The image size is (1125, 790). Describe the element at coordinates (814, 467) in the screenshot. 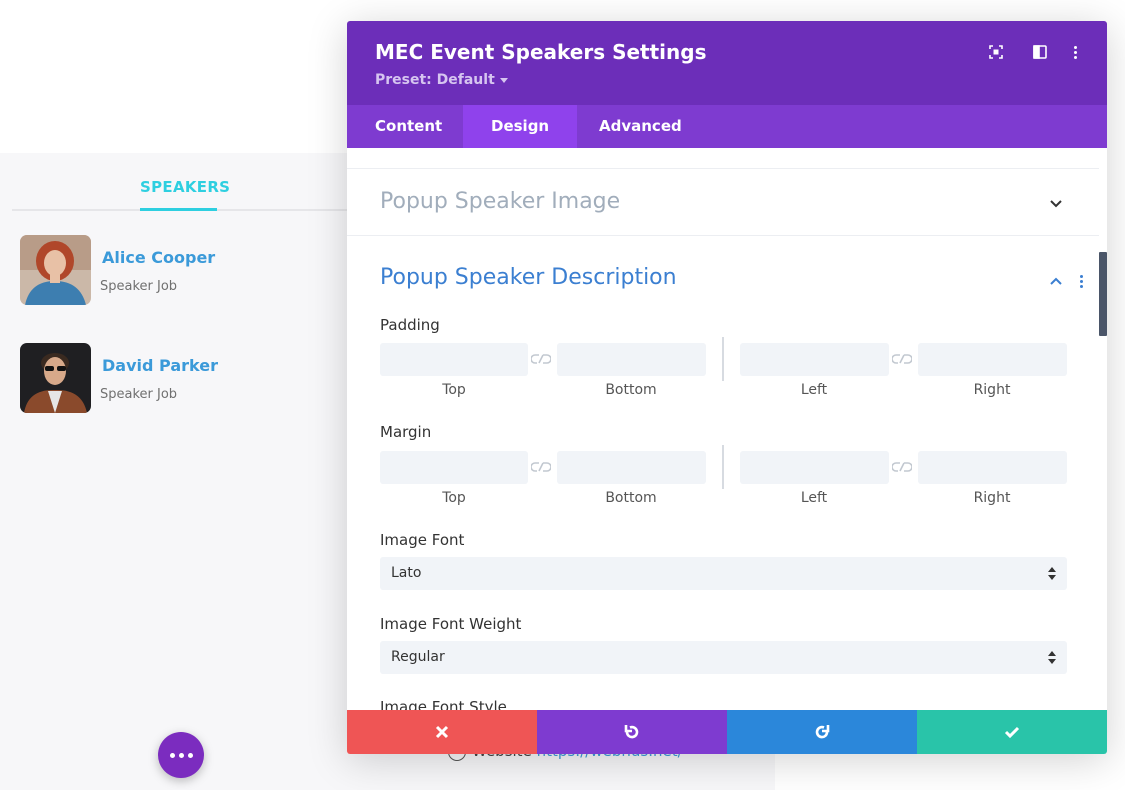

I see `margin-left-input` at that location.